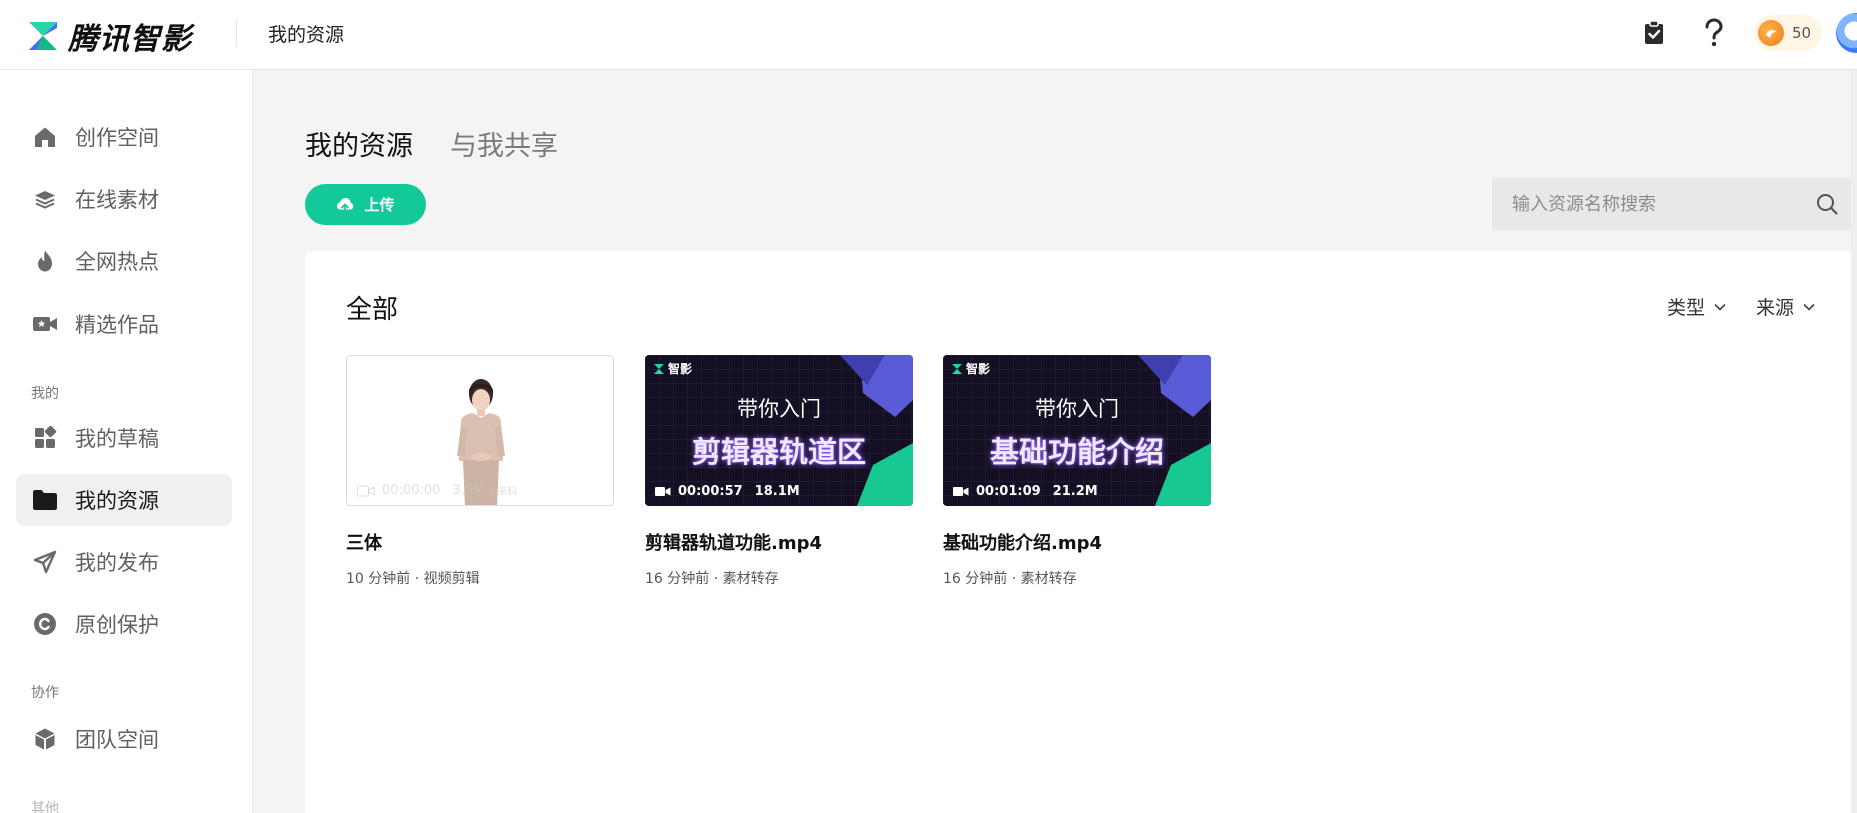 This screenshot has height=813, width=1857. I want to click on video-info: 00:00:57 18.1M, so click(727, 491).